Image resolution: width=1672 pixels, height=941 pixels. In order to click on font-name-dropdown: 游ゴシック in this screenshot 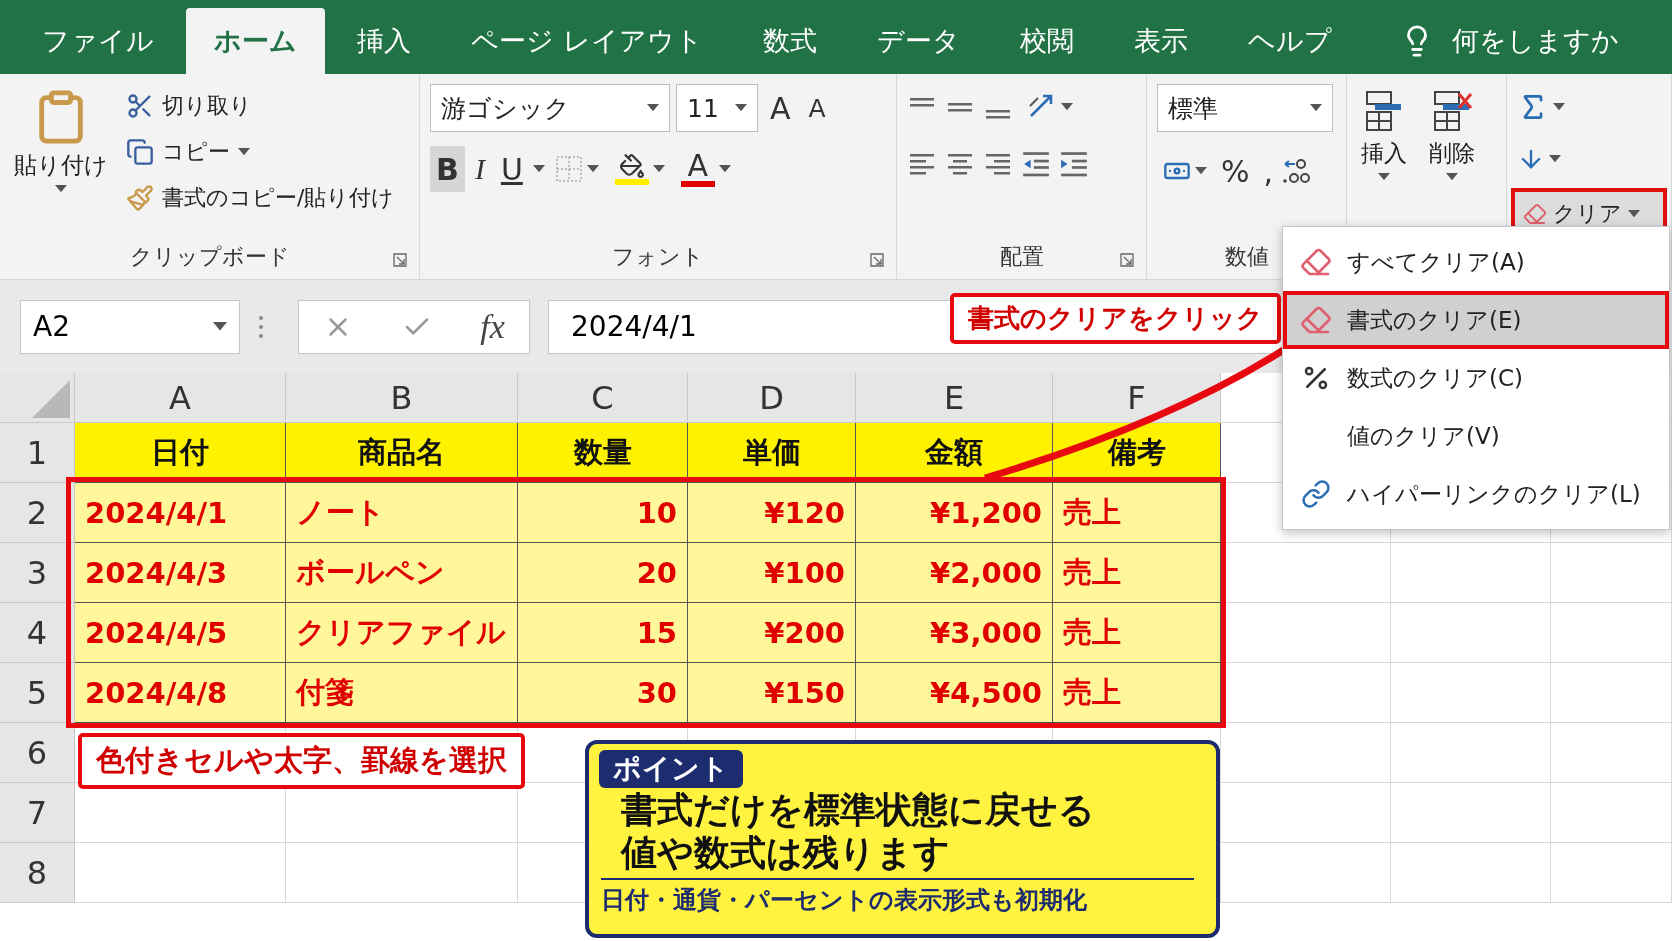, I will do `click(550, 108)`.